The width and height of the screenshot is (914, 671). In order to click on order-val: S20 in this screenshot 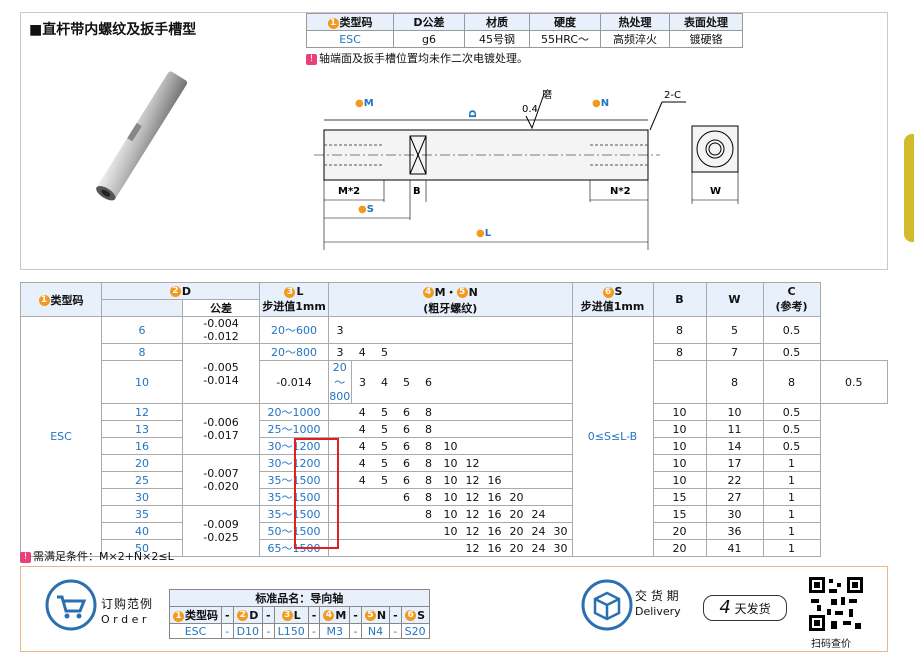, I will do `click(415, 631)`.